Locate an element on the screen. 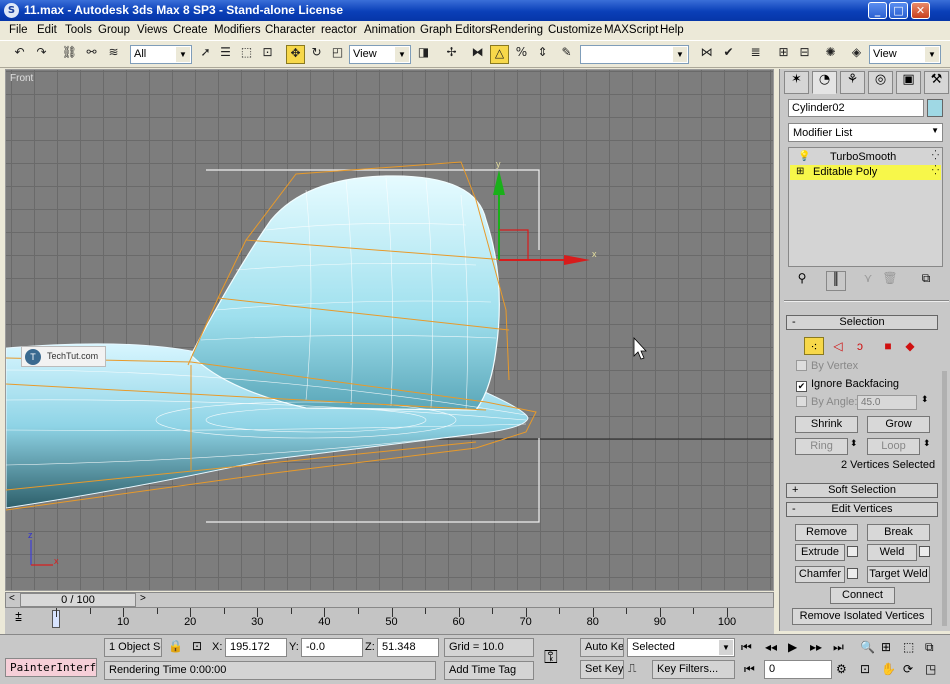 This screenshot has width=950, height=684. arc-rotate-icon: ⟳ is located at coordinates (908, 669).